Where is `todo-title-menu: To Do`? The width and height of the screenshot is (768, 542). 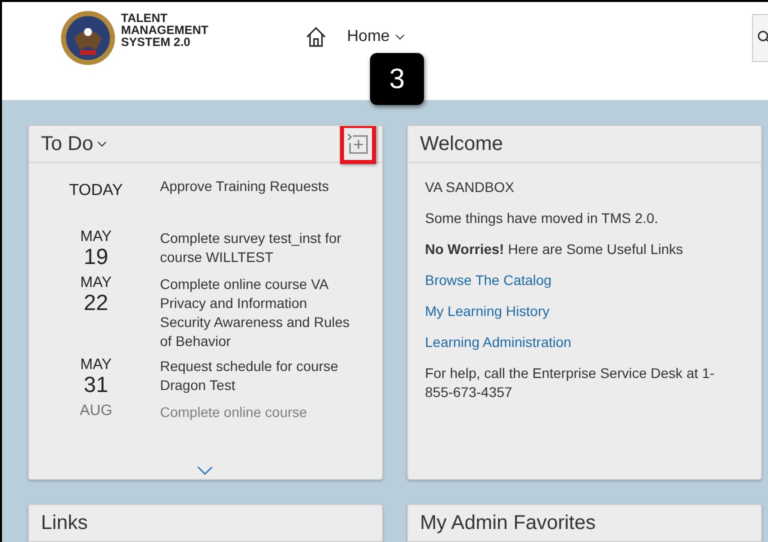 todo-title-menu: To Do is located at coordinates (74, 144).